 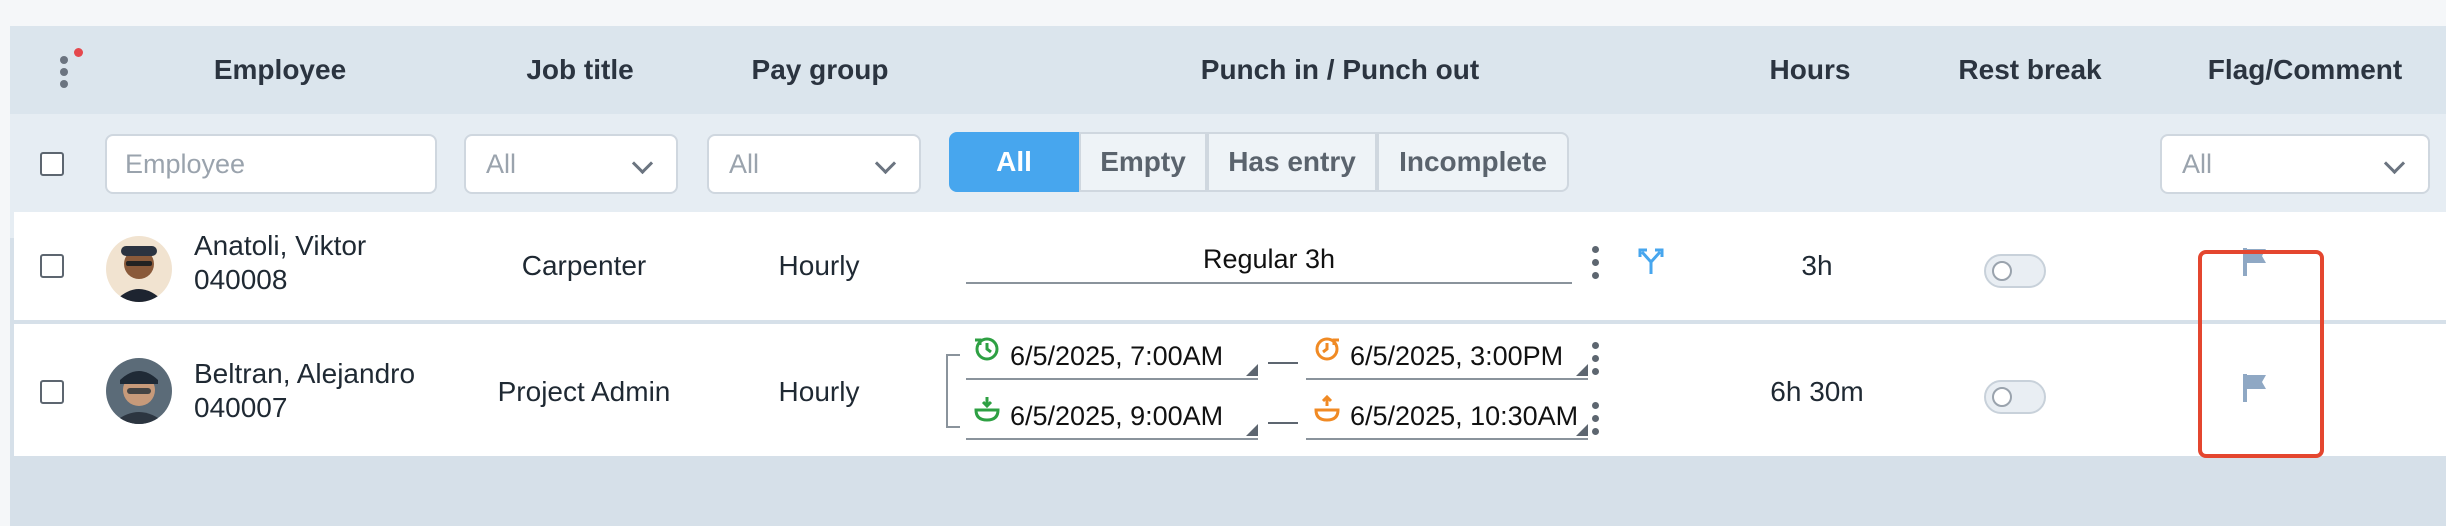 I want to click on column-menu-icon, so click(x=68, y=71).